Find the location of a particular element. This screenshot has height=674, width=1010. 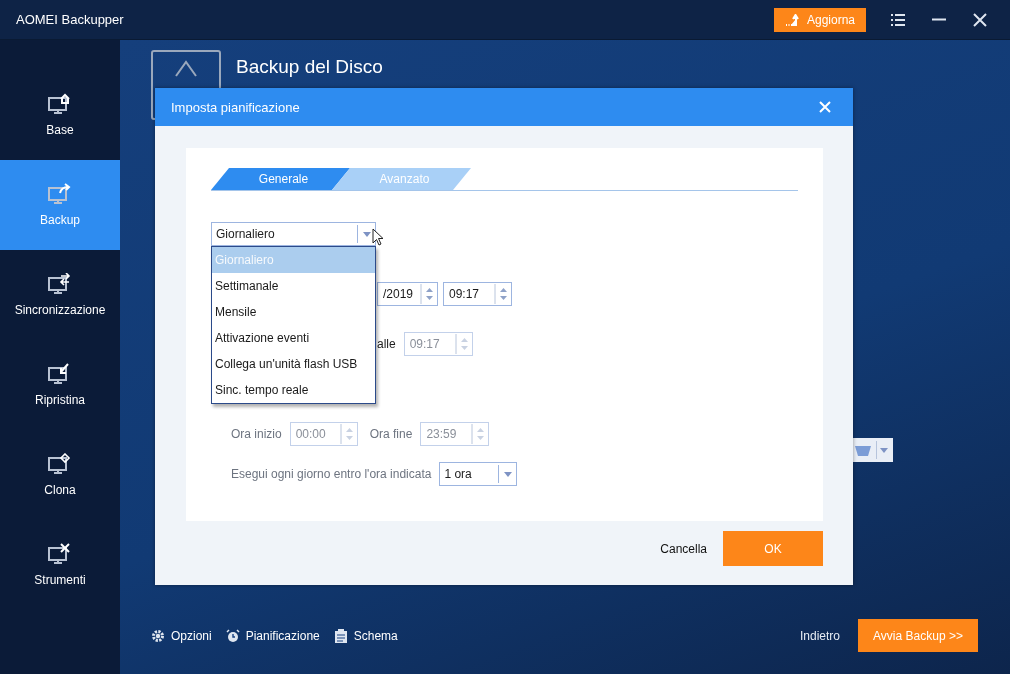

monitor-pen-icon is located at coordinates (60, 374).